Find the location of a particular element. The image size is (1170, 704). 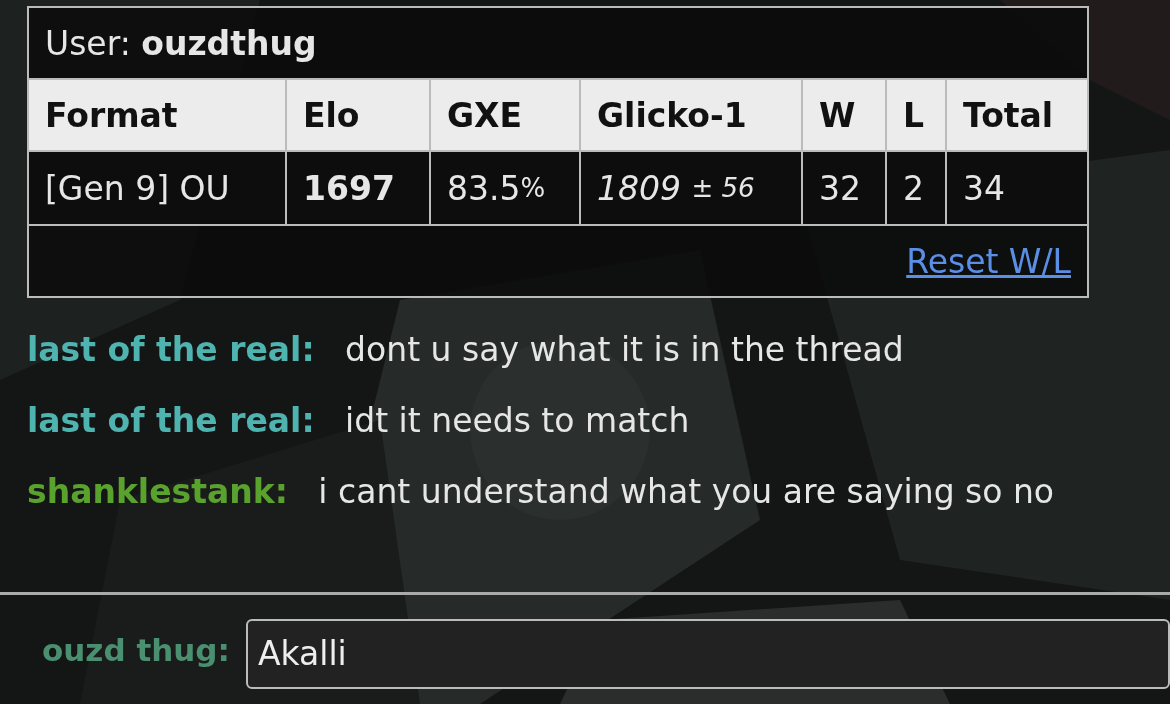

chat-message: i cant understand what you are saying so no is located at coordinates (686, 491).